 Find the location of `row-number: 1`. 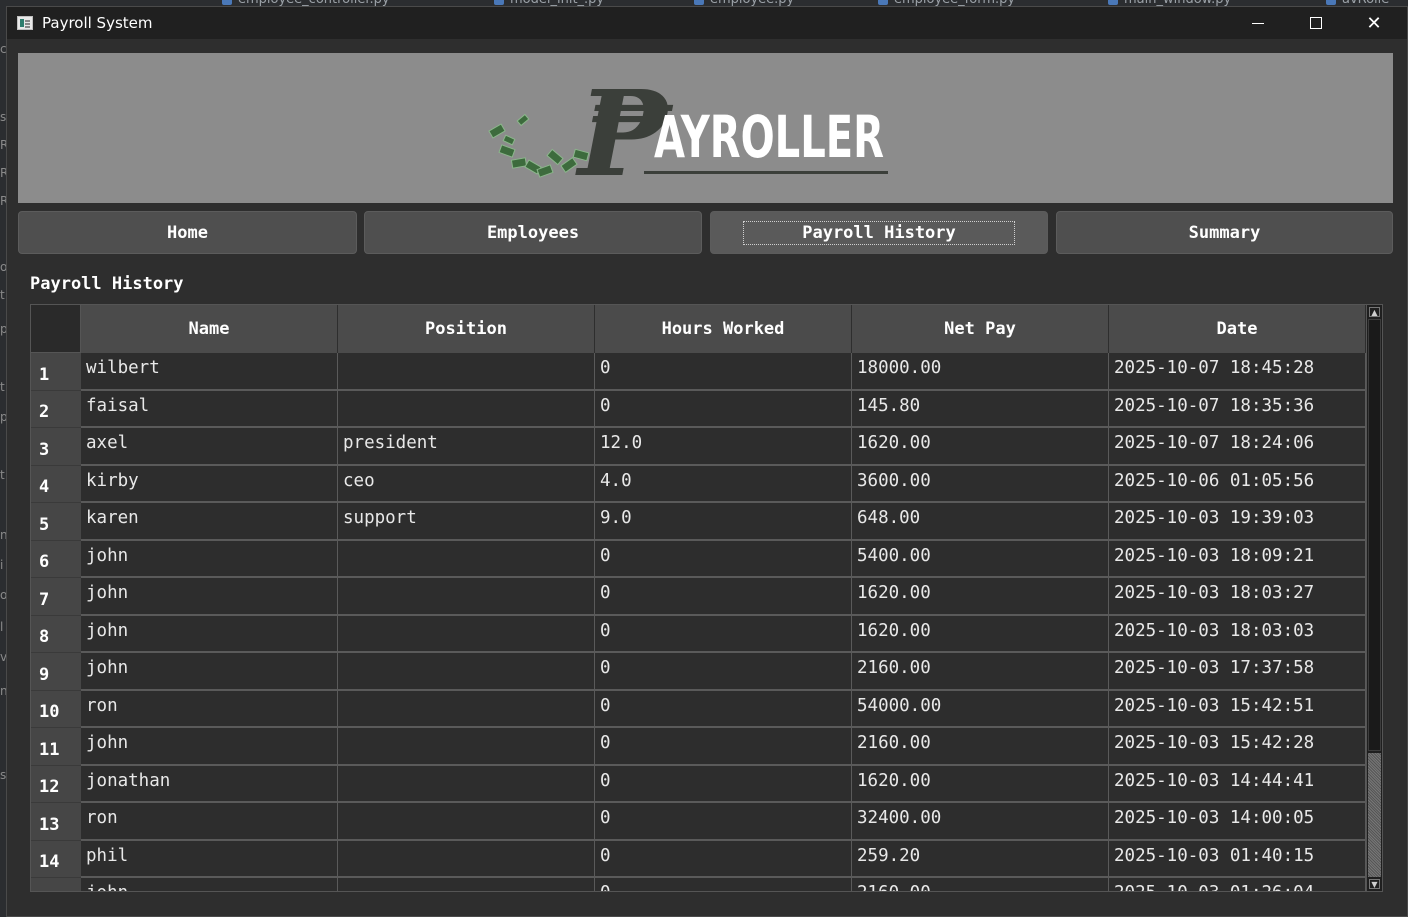

row-number: 1 is located at coordinates (56, 372).